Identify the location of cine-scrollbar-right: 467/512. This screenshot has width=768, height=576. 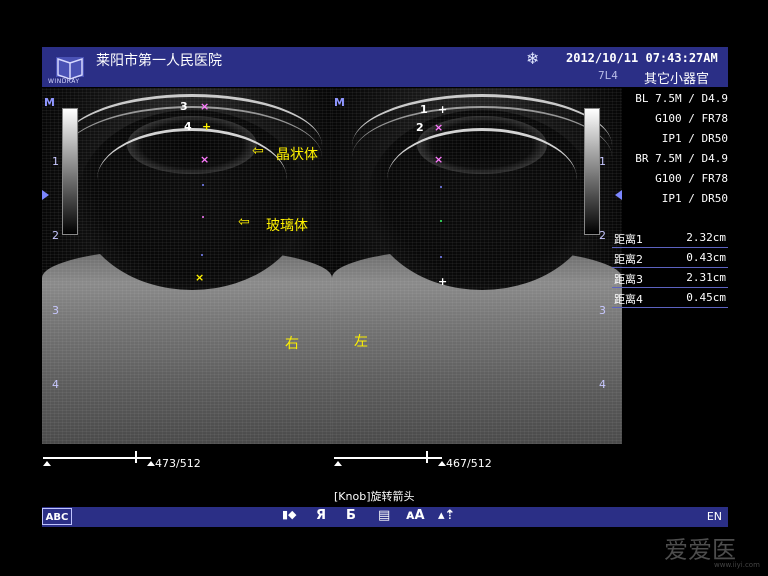
(424, 460).